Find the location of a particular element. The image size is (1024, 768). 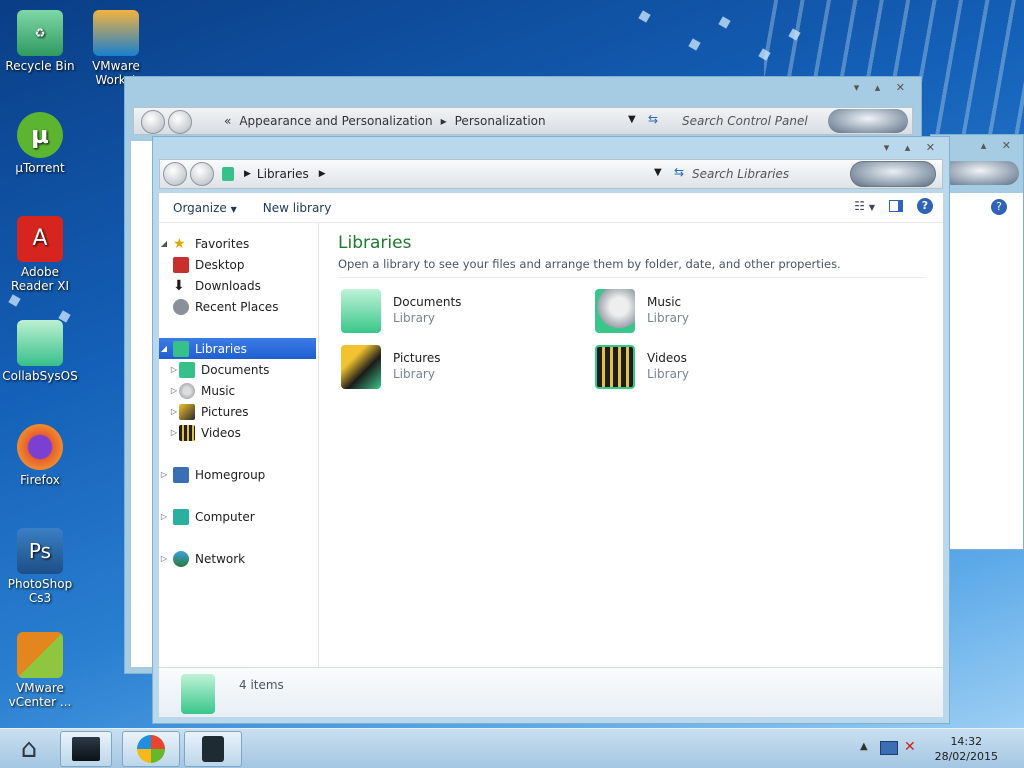

nav-favorites: ◢ ★ Favorites is located at coordinates (237, 243).